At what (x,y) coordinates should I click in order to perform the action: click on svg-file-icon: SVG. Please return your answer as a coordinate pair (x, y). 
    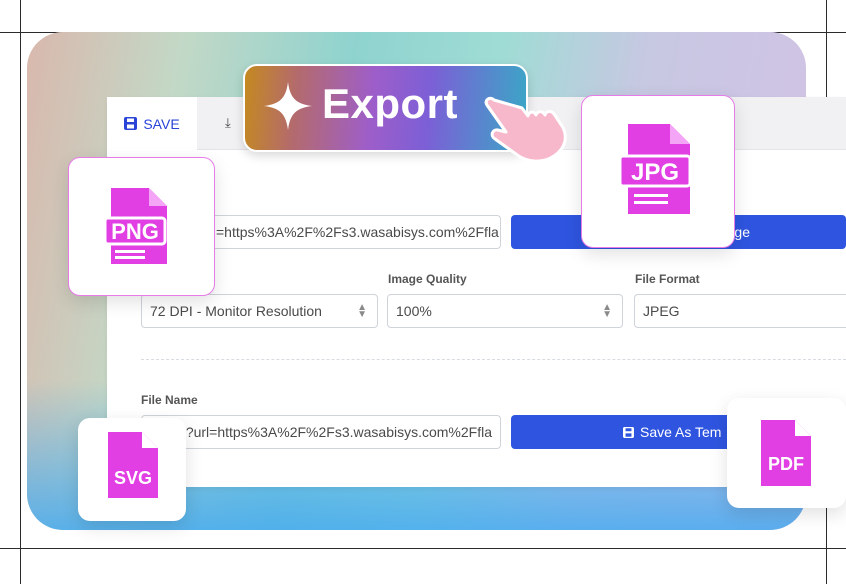
    Looking at the image, I should click on (133, 465).